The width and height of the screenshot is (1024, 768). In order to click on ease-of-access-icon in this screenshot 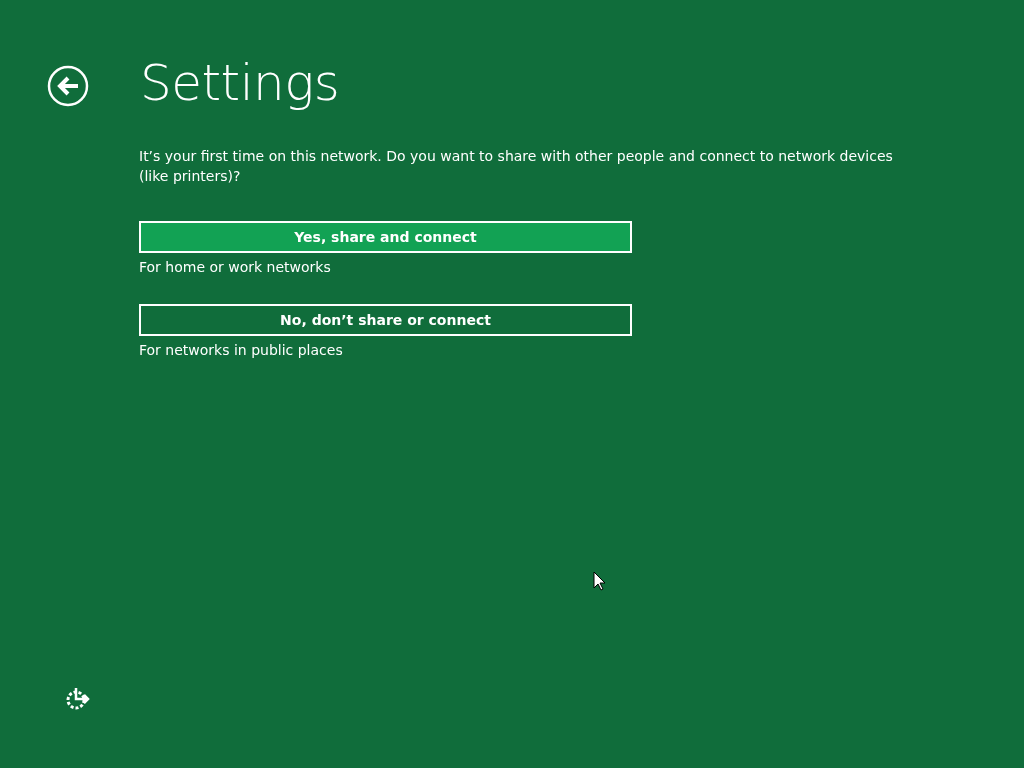, I will do `click(78, 698)`.